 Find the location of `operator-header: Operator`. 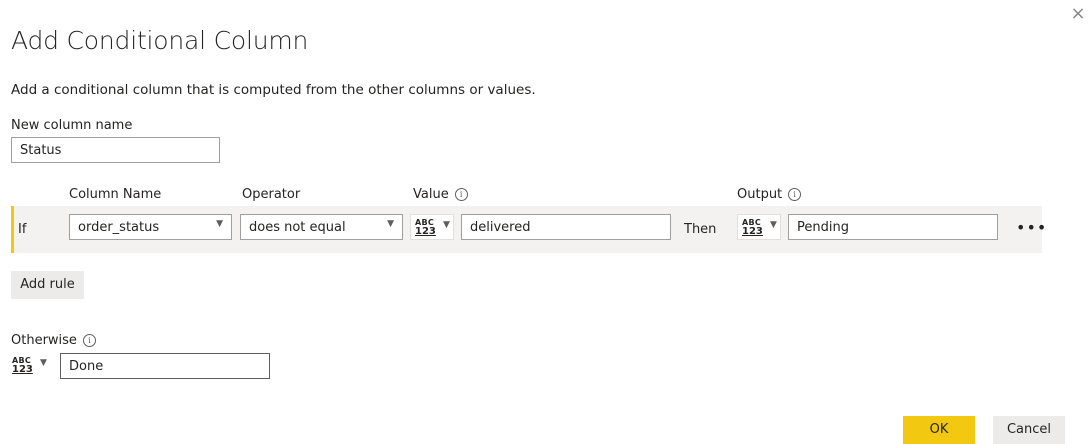

operator-header: Operator is located at coordinates (271, 194).